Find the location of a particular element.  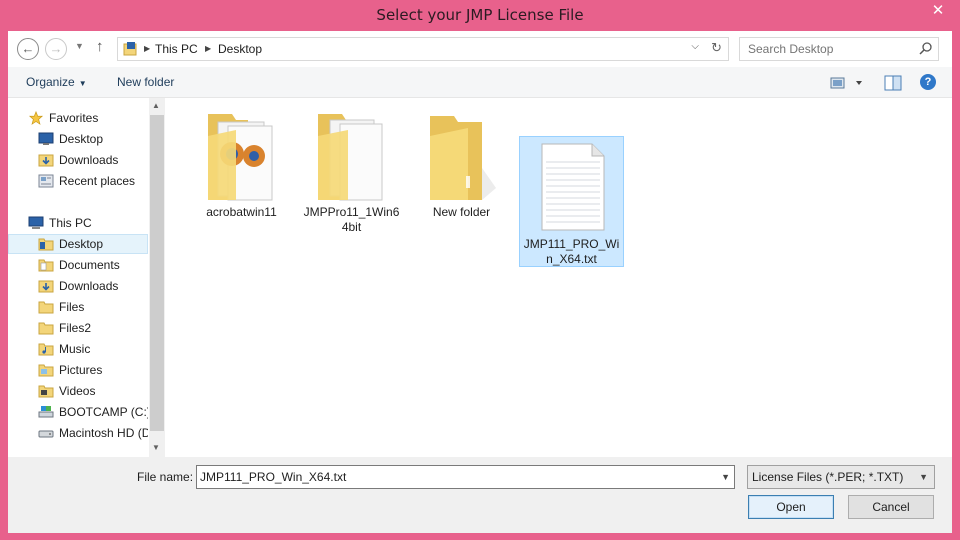

star-icon is located at coordinates (36, 118).